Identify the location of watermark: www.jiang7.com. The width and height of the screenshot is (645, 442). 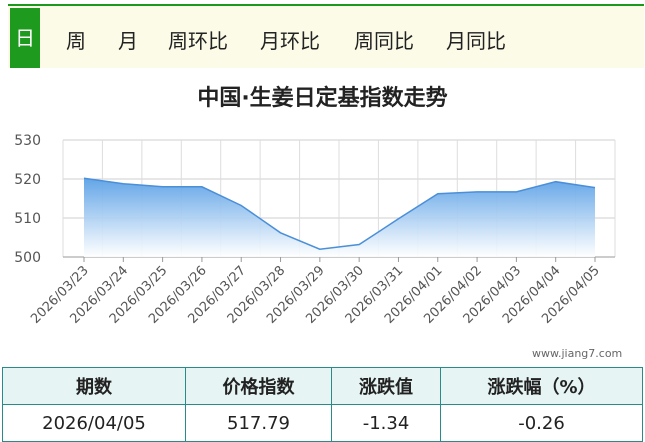
(577, 353).